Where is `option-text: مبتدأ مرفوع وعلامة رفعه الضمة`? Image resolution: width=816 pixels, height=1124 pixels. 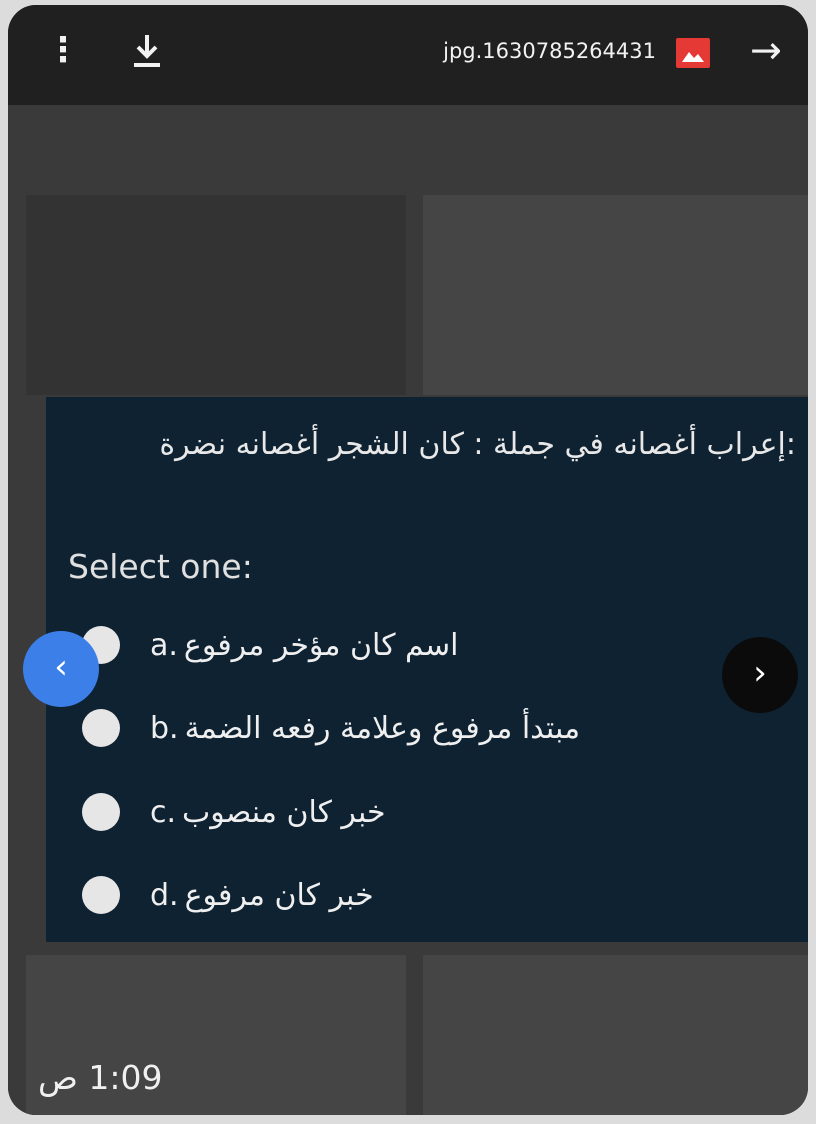 option-text: مبتدأ مرفوع وعلامة رفعه الضمة is located at coordinates (382, 728).